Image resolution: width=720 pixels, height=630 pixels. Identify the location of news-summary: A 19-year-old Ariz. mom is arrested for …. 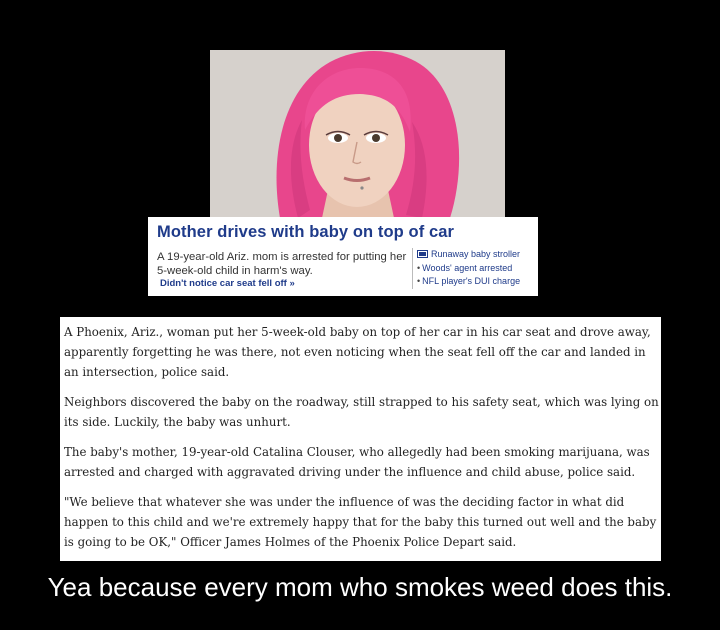
(282, 264).